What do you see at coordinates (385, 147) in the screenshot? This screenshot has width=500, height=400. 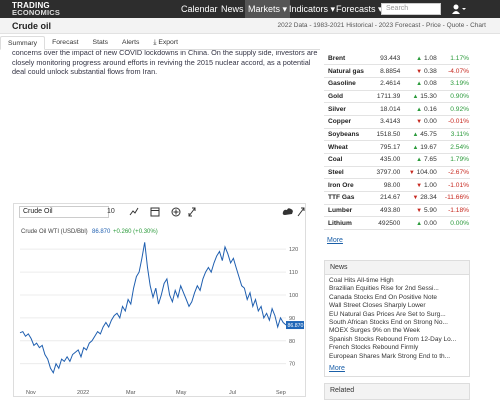 I see `market-price: 795.17` at bounding box center [385, 147].